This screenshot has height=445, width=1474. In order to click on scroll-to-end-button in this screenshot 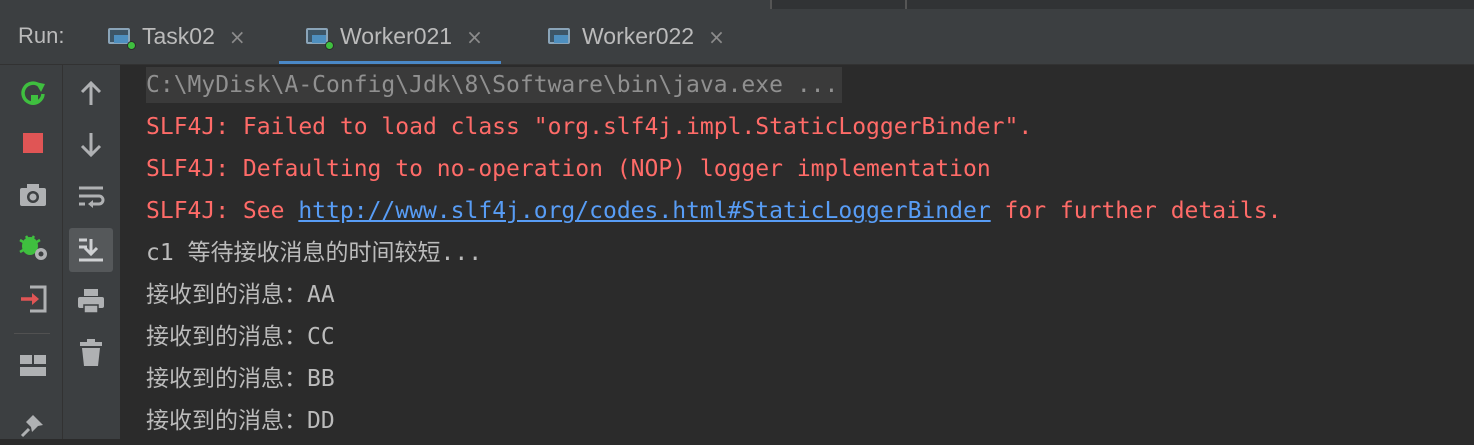, I will do `click(91, 250)`.